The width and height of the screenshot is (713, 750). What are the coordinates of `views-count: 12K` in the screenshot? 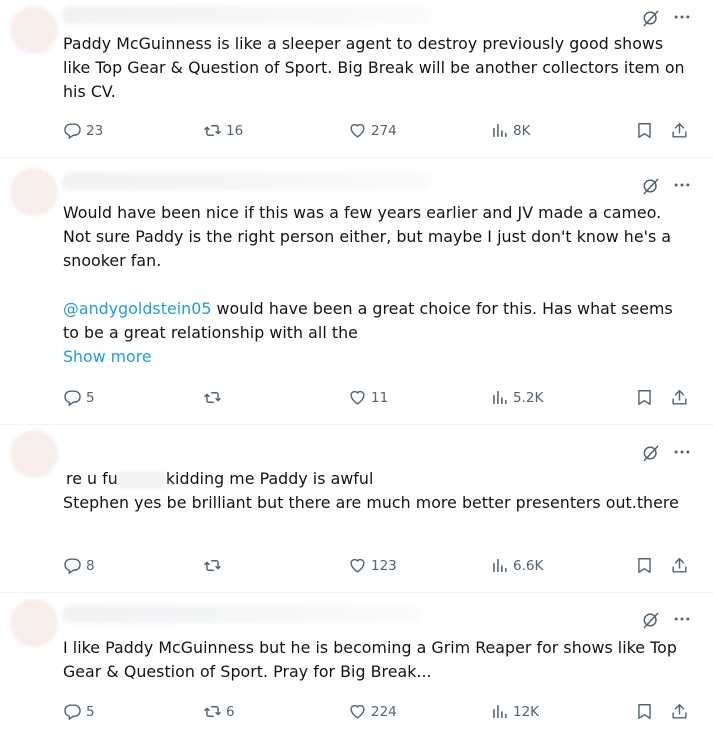 It's located at (526, 711).